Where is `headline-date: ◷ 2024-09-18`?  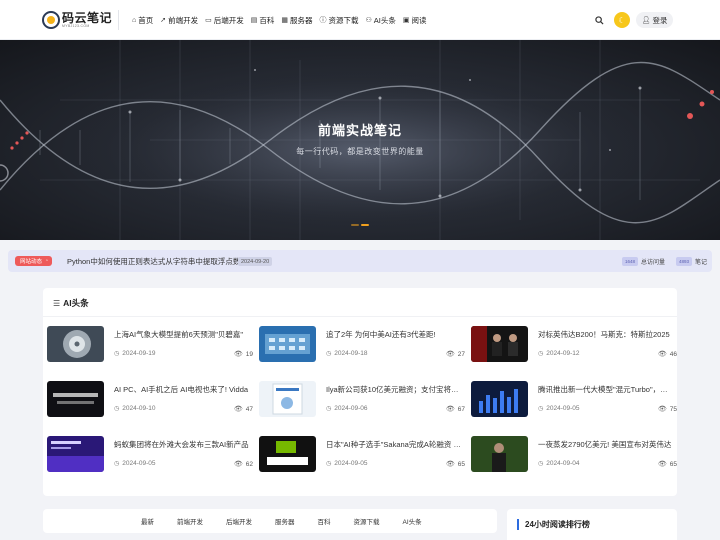 headline-date: ◷ 2024-09-18 is located at coordinates (347, 353).